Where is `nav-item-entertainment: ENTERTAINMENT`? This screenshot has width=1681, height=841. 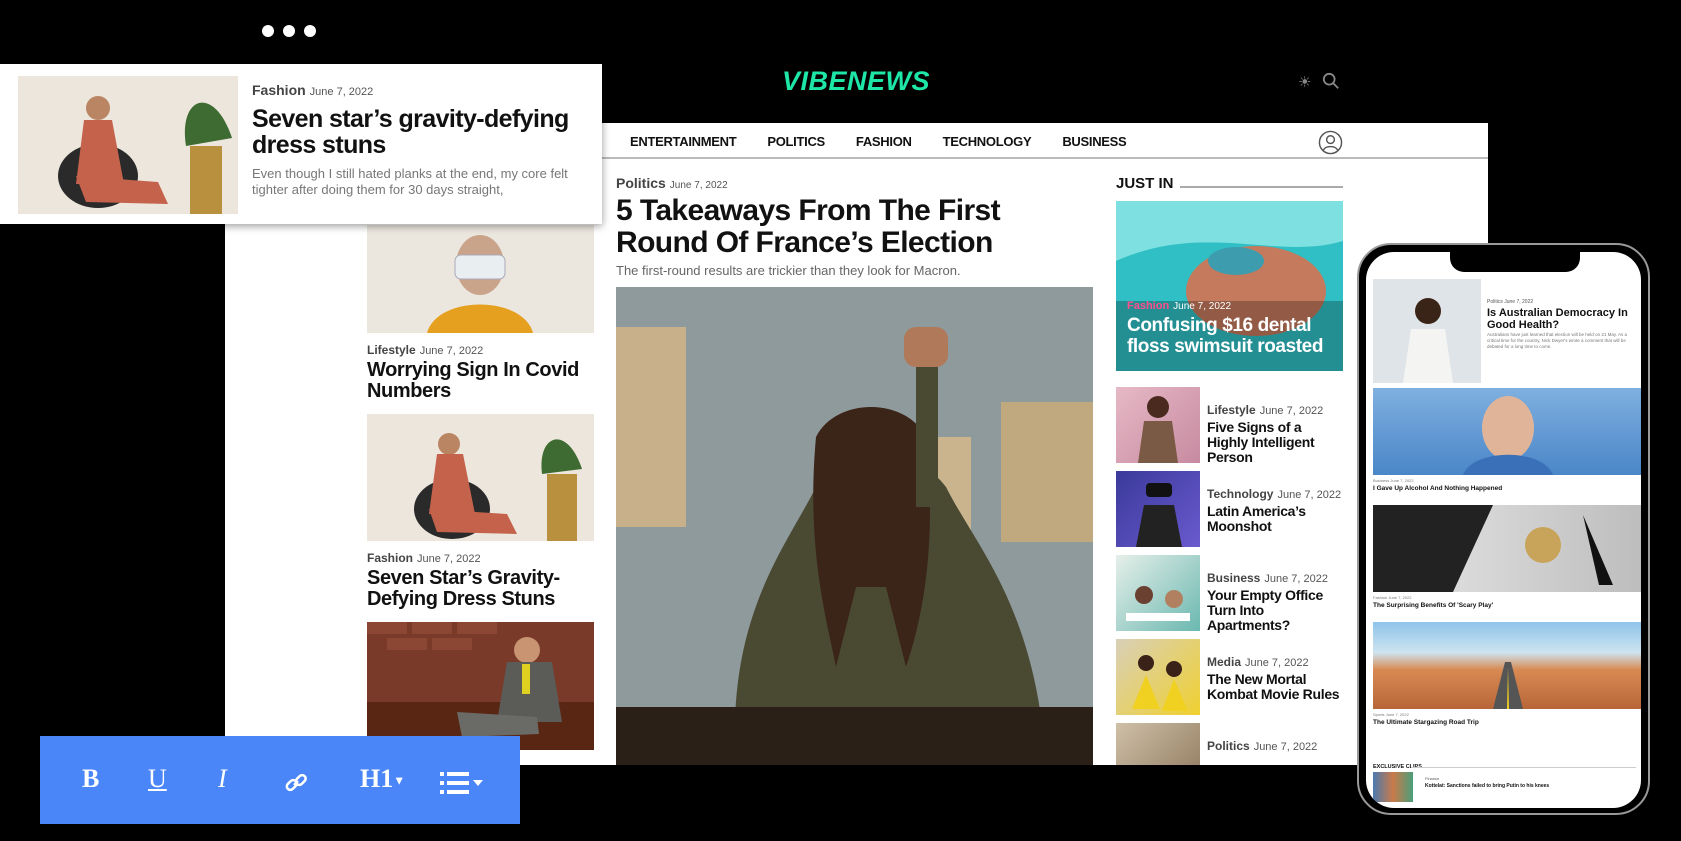 nav-item-entertainment: ENTERTAINMENT is located at coordinates (683, 141).